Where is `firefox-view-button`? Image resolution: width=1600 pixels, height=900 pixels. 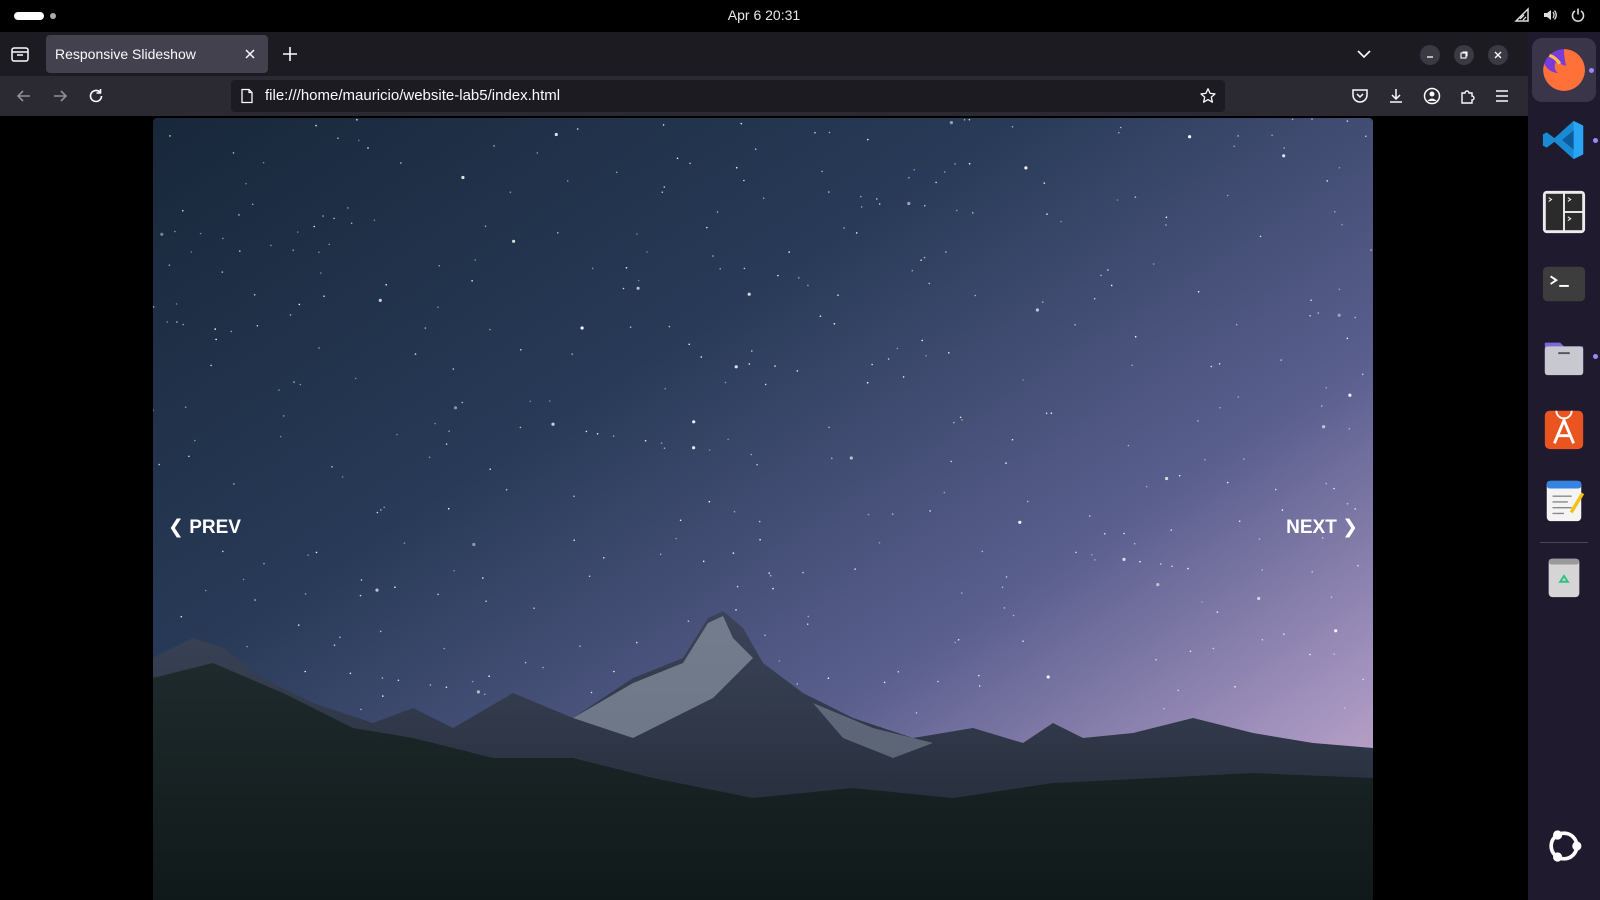
firefox-view-button is located at coordinates (20, 54).